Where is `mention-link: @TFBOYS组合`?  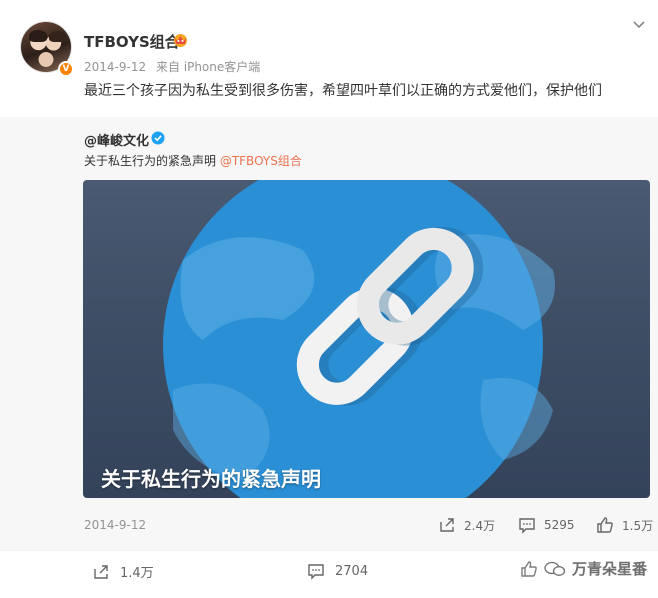 mention-link: @TFBOYS组合 is located at coordinates (261, 161).